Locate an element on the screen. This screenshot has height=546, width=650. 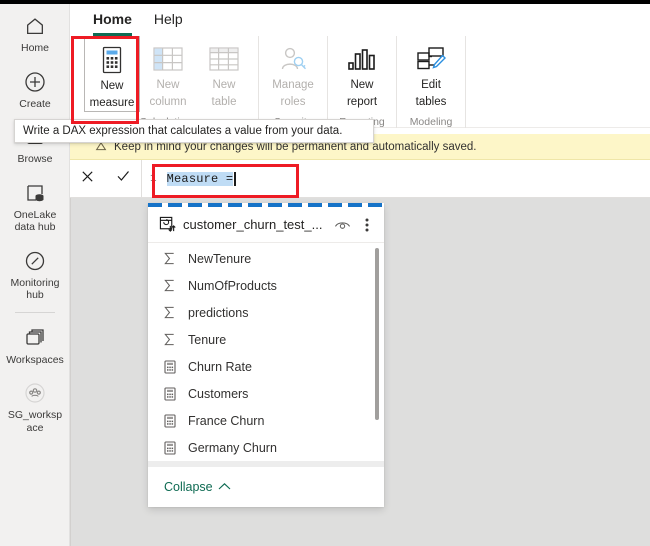
ribbon-group-overflow is located at coordinates (471, 82).